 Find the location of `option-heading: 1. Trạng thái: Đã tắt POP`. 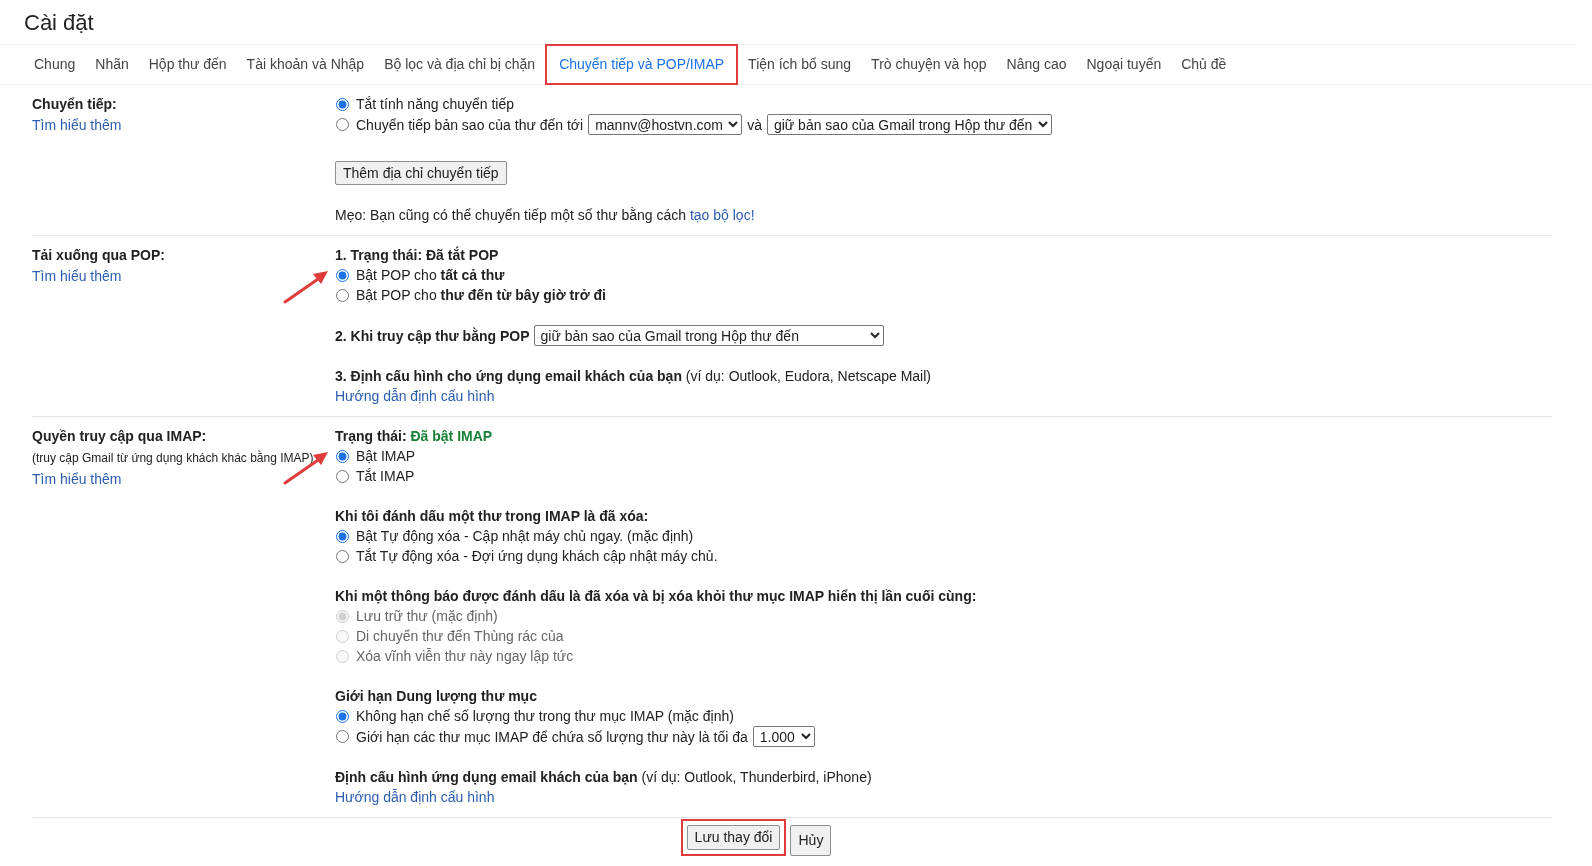

option-heading: 1. Trạng thái: Đã tắt POP is located at coordinates (417, 255).